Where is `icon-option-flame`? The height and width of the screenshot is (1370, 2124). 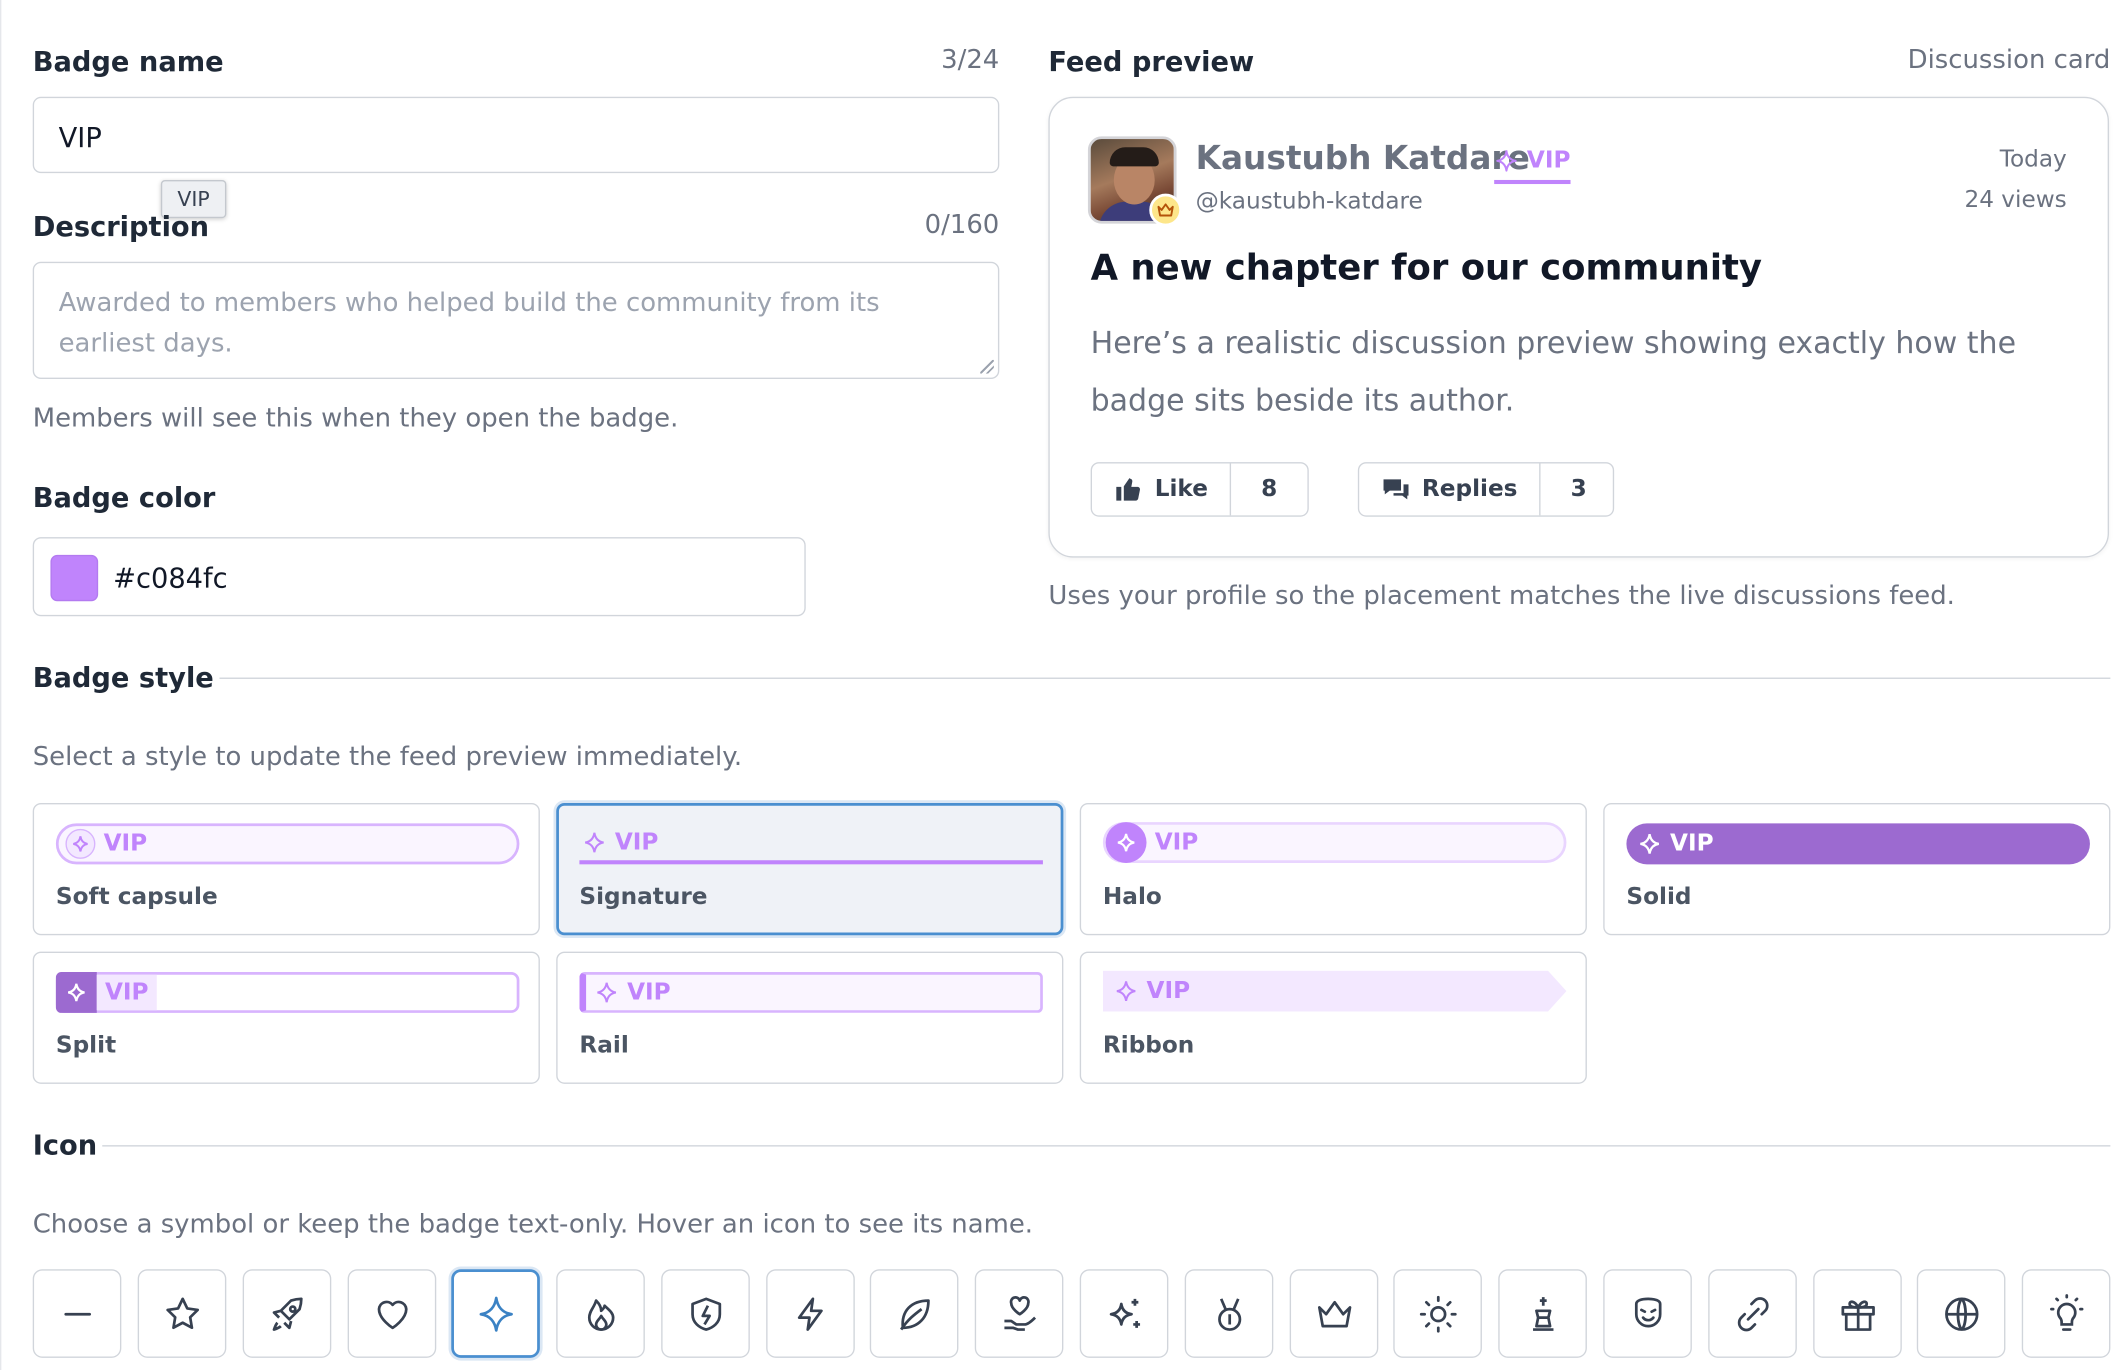
icon-option-flame is located at coordinates (600, 1313).